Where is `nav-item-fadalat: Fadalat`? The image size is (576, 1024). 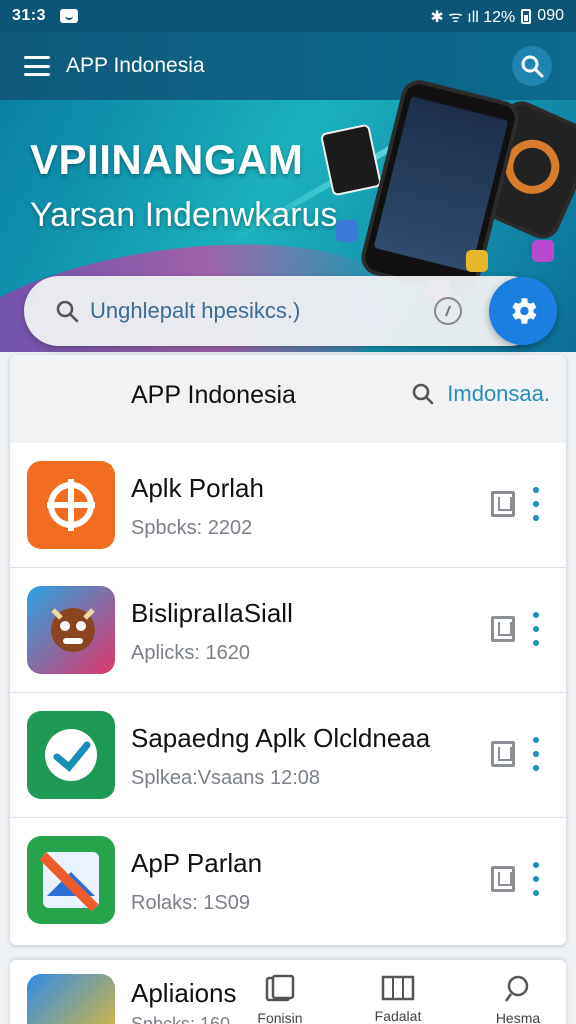
nav-item-fadalat: Fadalat is located at coordinates (398, 999).